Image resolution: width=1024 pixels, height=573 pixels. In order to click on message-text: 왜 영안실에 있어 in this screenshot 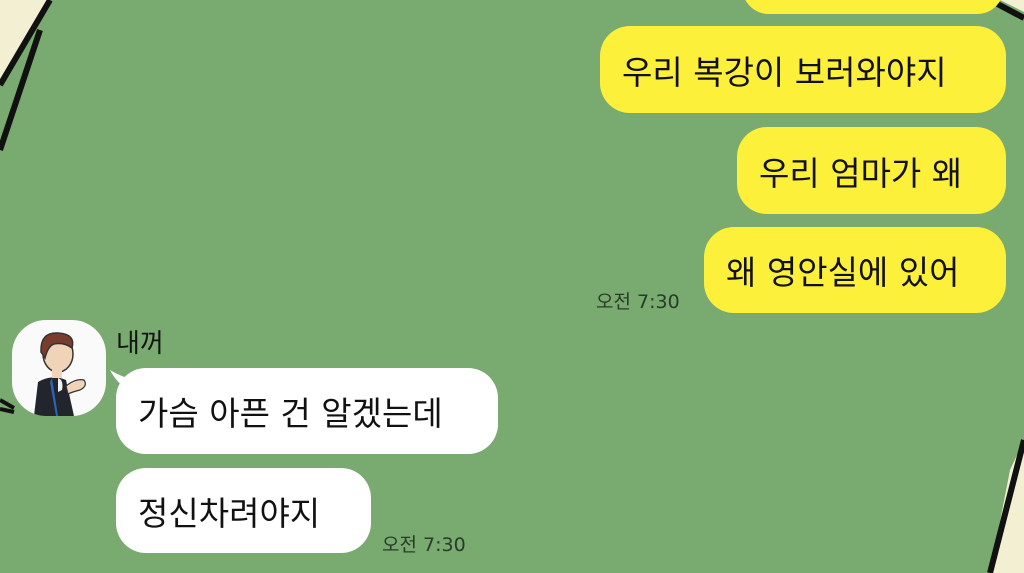, I will do `click(843, 272)`.